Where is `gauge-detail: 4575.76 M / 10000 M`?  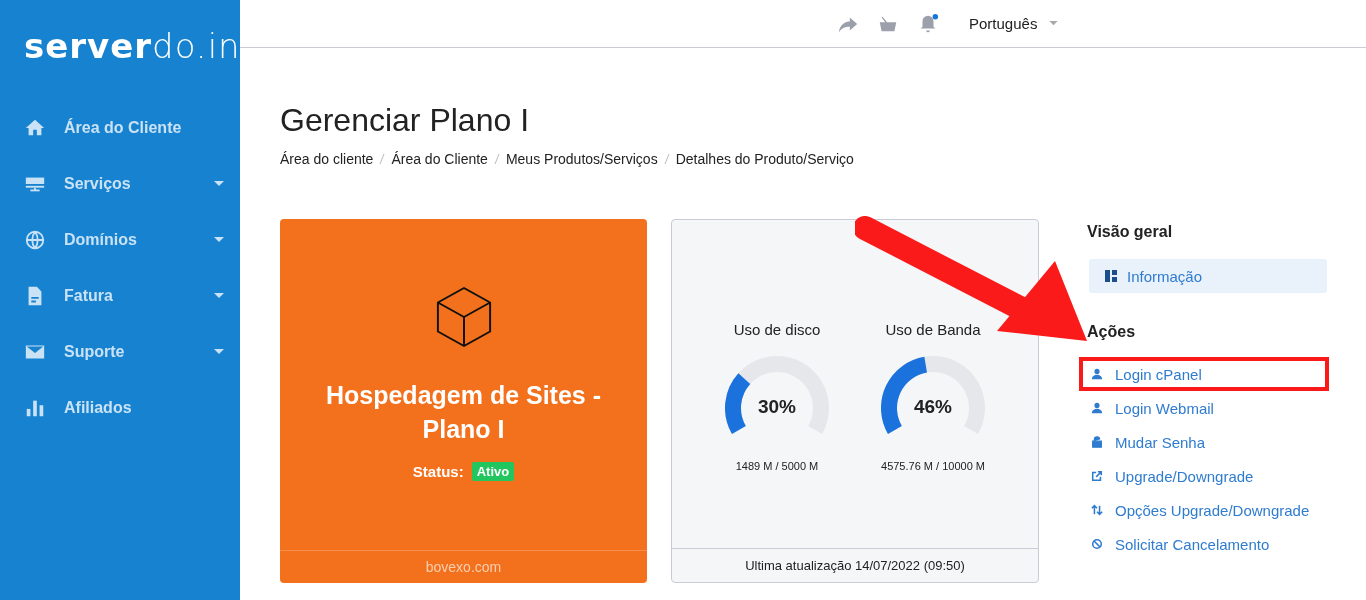 gauge-detail: 4575.76 M / 10000 M is located at coordinates (933, 466).